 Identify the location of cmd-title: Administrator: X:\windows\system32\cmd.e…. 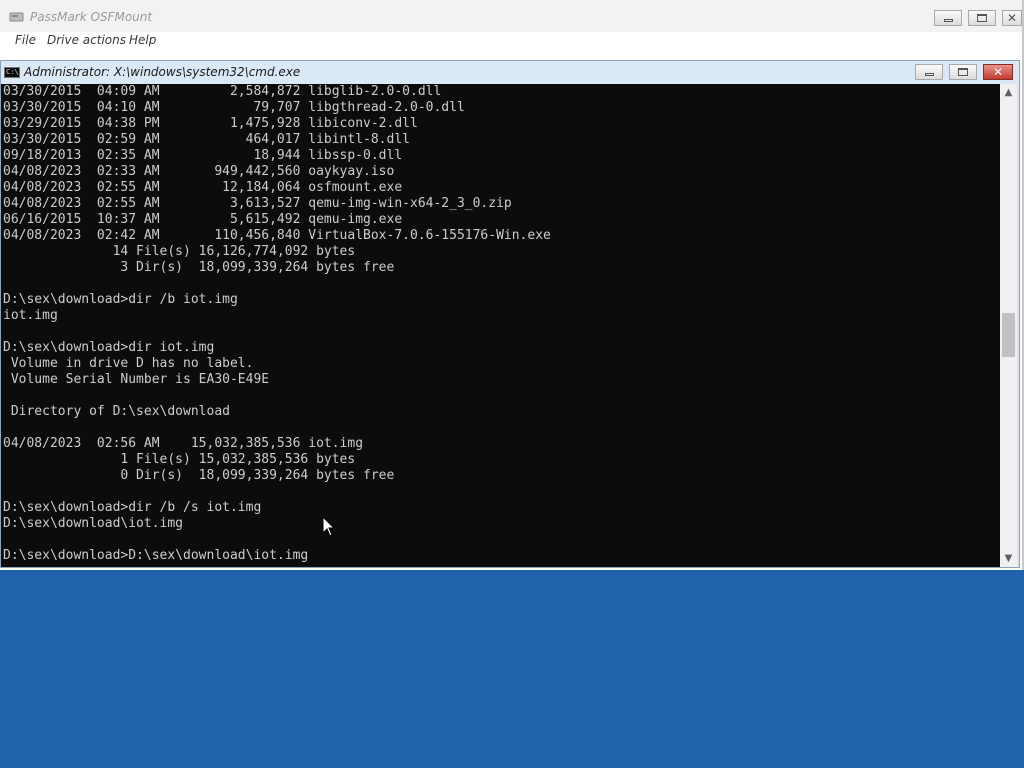
(162, 72).